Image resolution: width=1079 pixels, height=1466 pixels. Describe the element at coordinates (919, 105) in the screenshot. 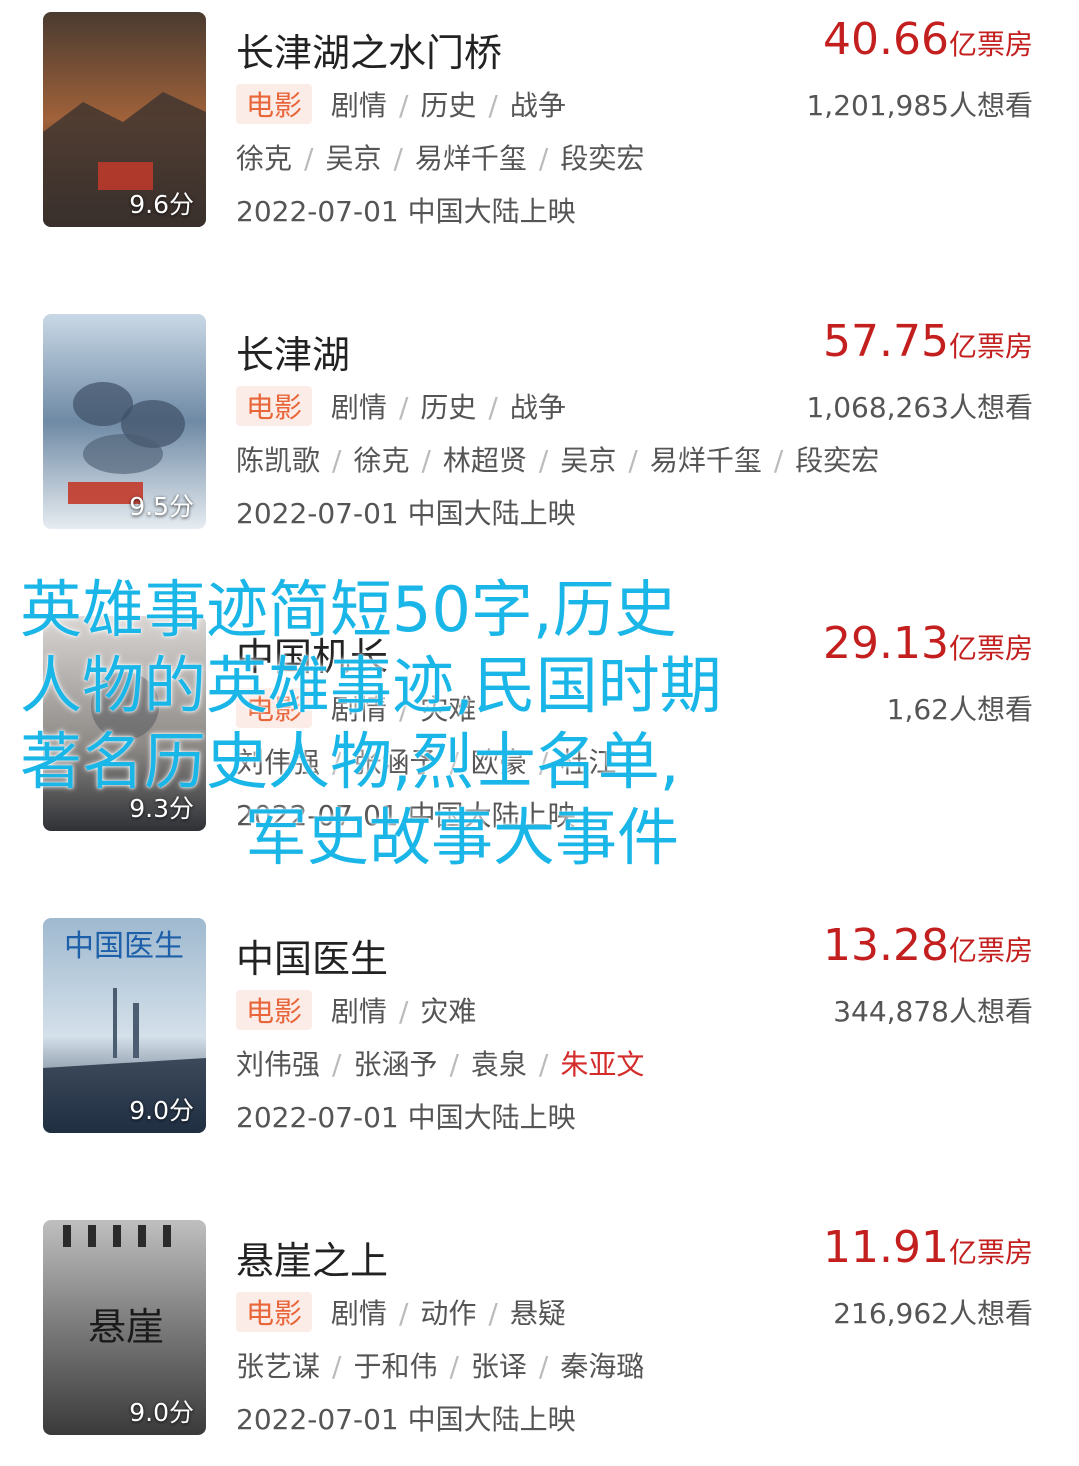

I see `want-count: 1,201,985人想看` at that location.